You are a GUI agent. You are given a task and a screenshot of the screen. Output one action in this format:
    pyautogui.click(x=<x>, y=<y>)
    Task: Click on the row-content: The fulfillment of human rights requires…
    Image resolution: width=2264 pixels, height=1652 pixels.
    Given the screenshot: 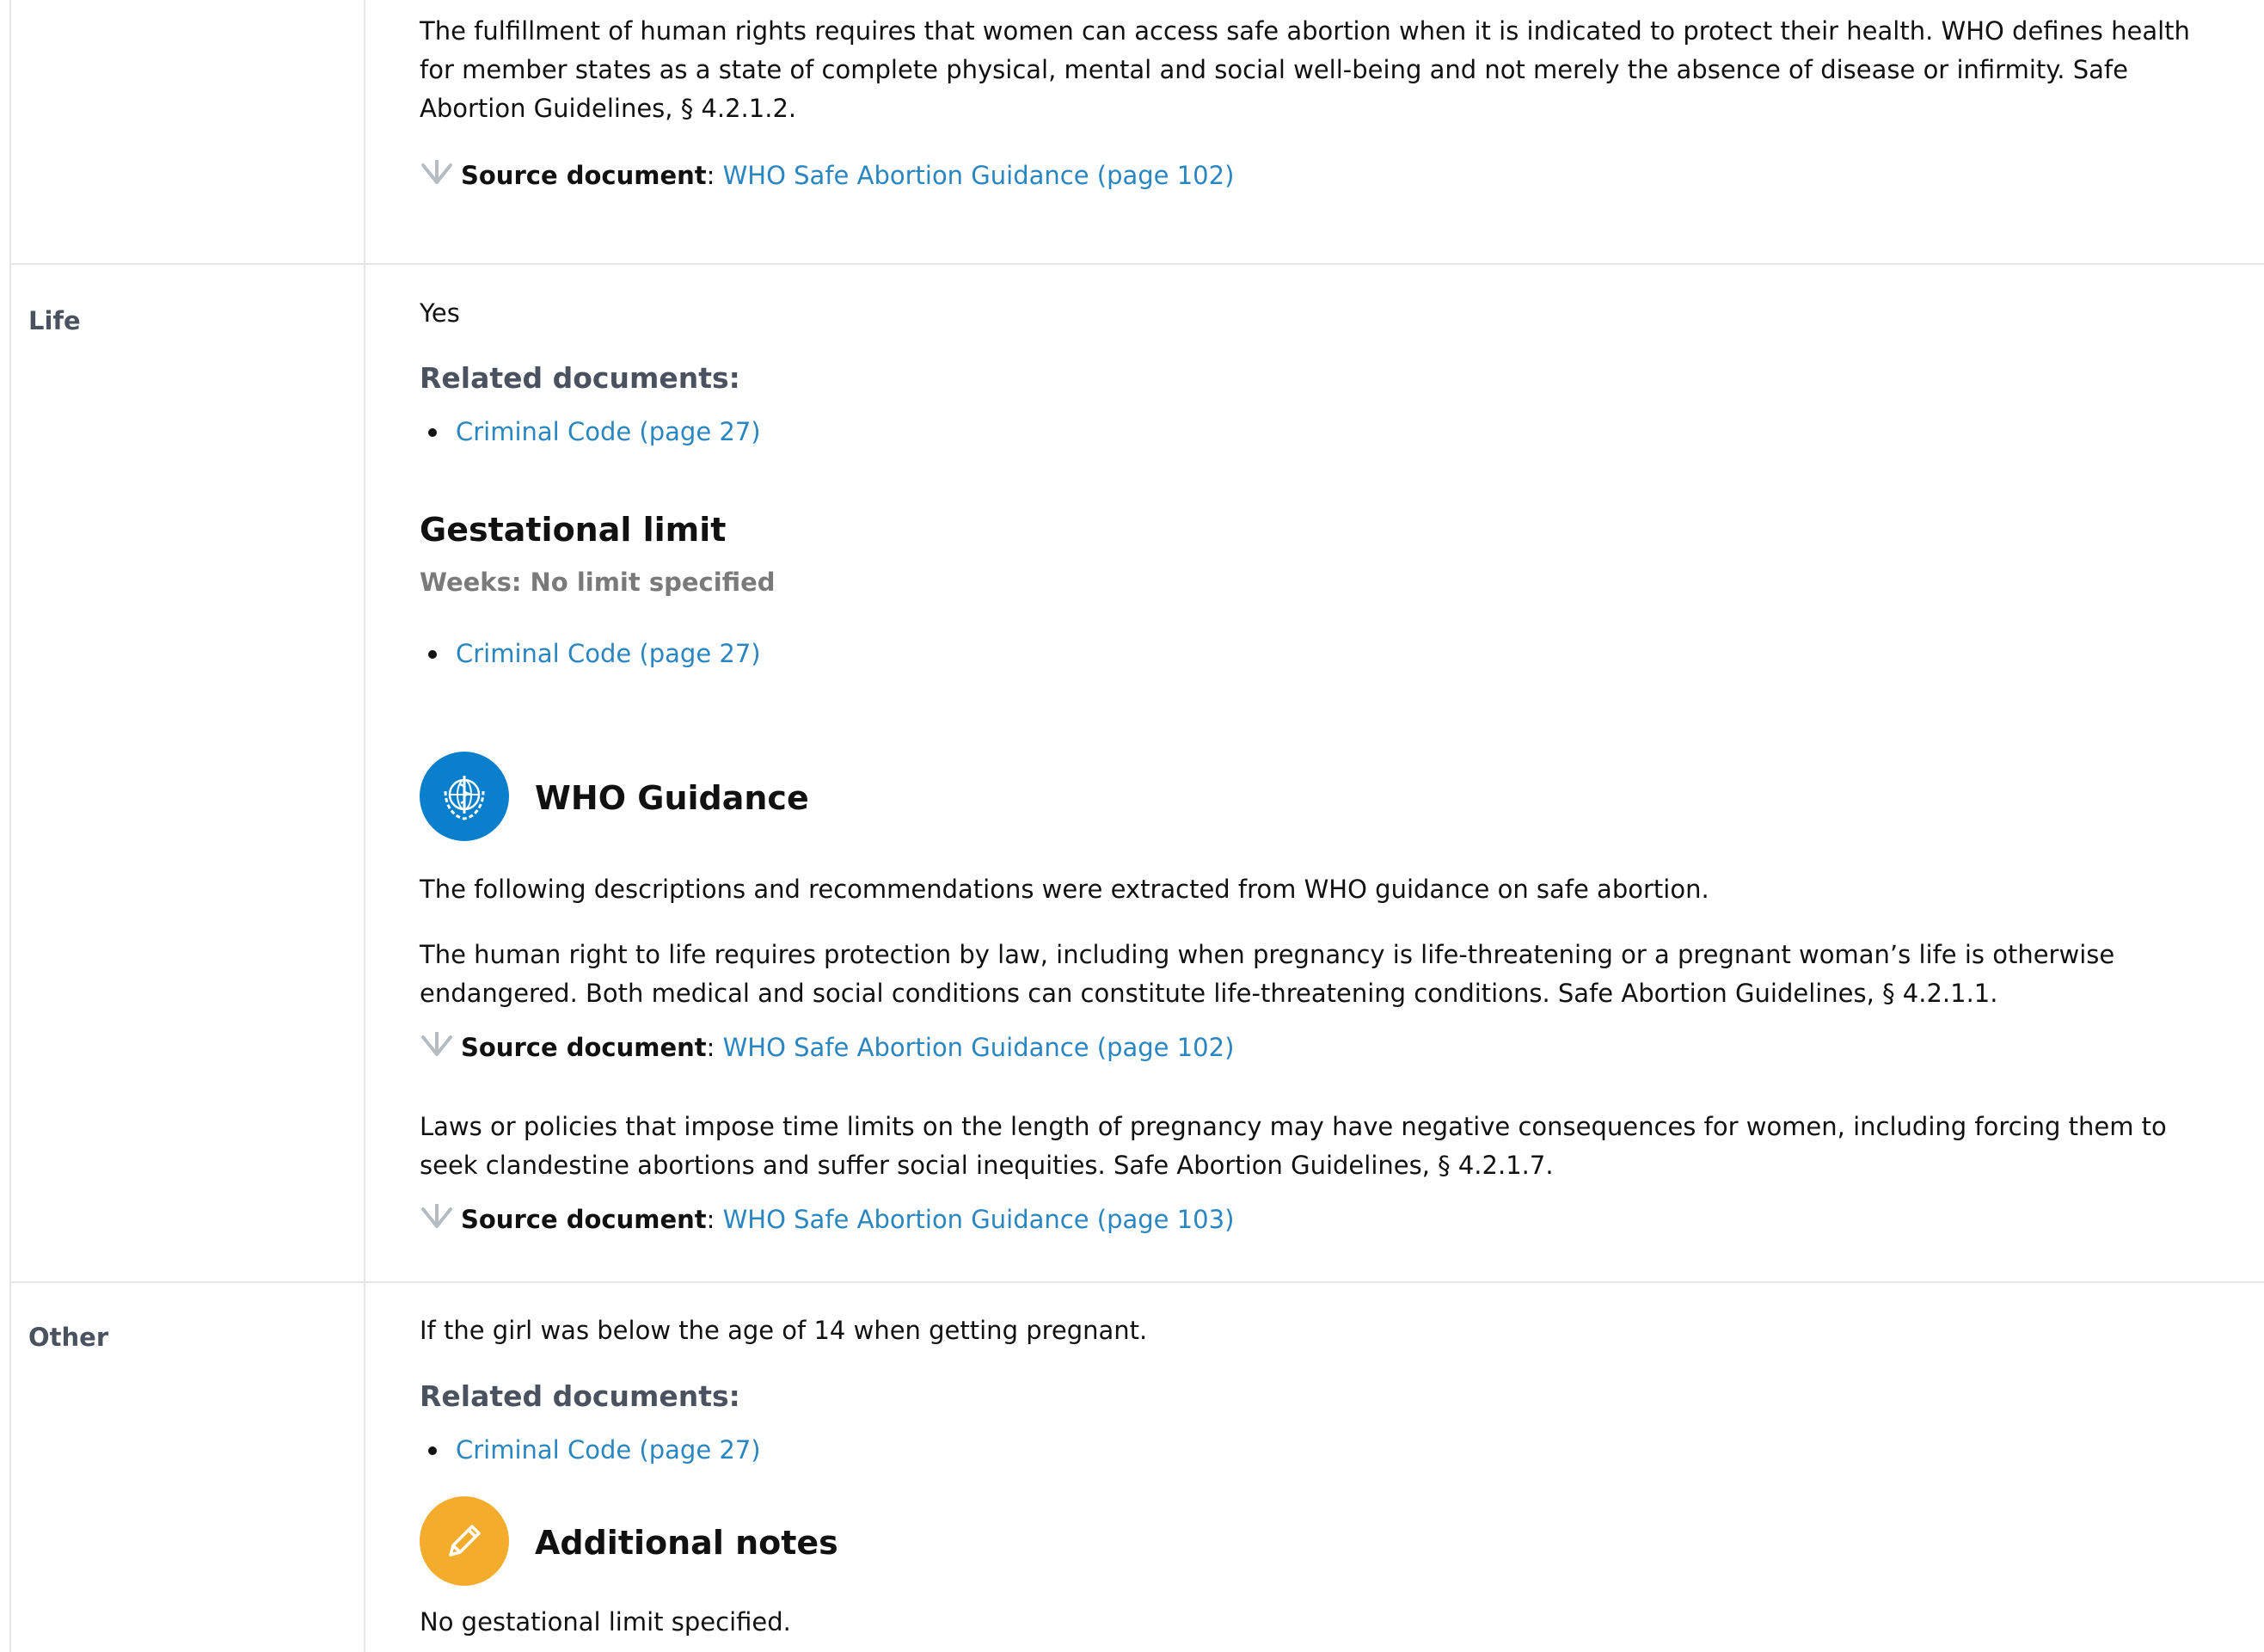 What is the action you would take?
    pyautogui.click(x=1342, y=131)
    